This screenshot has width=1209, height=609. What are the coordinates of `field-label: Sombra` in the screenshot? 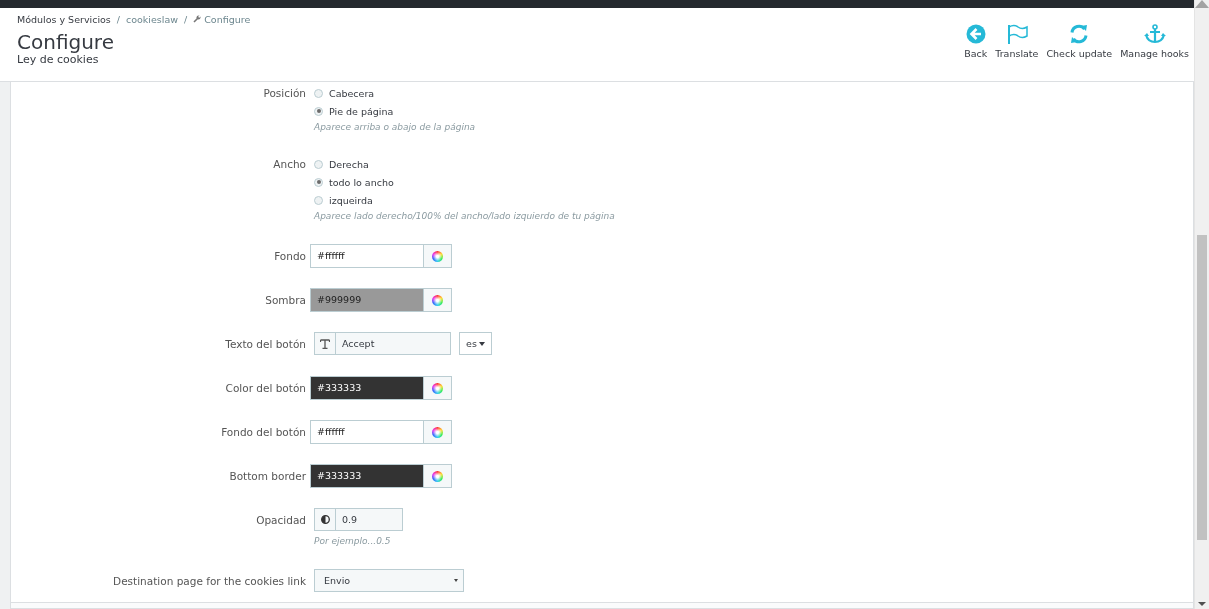 It's located at (285, 300).